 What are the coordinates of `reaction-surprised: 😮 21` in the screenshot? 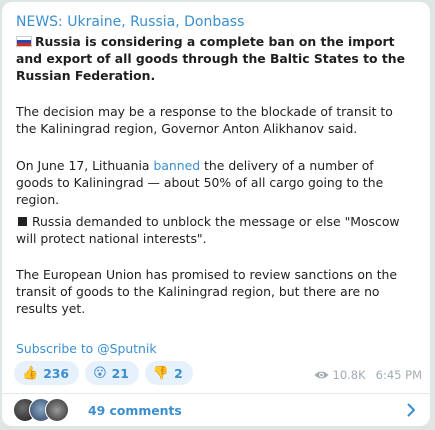 It's located at (112, 373).